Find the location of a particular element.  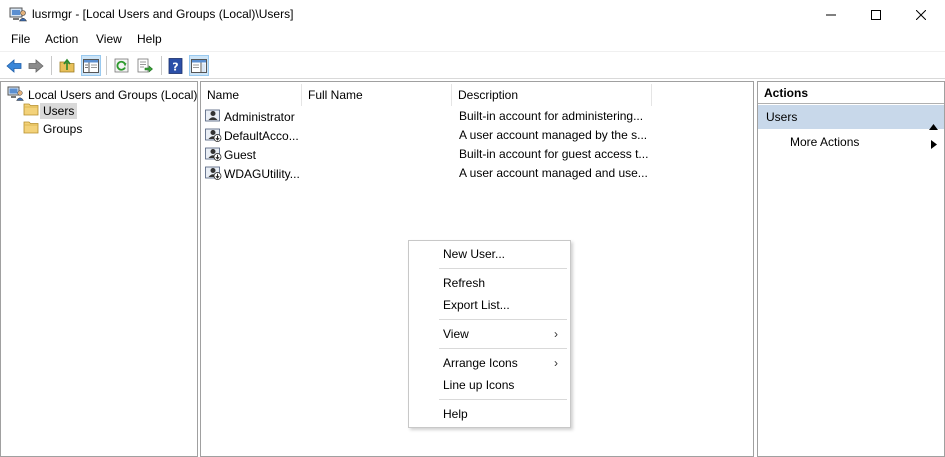

help-button: ? is located at coordinates (176, 65).